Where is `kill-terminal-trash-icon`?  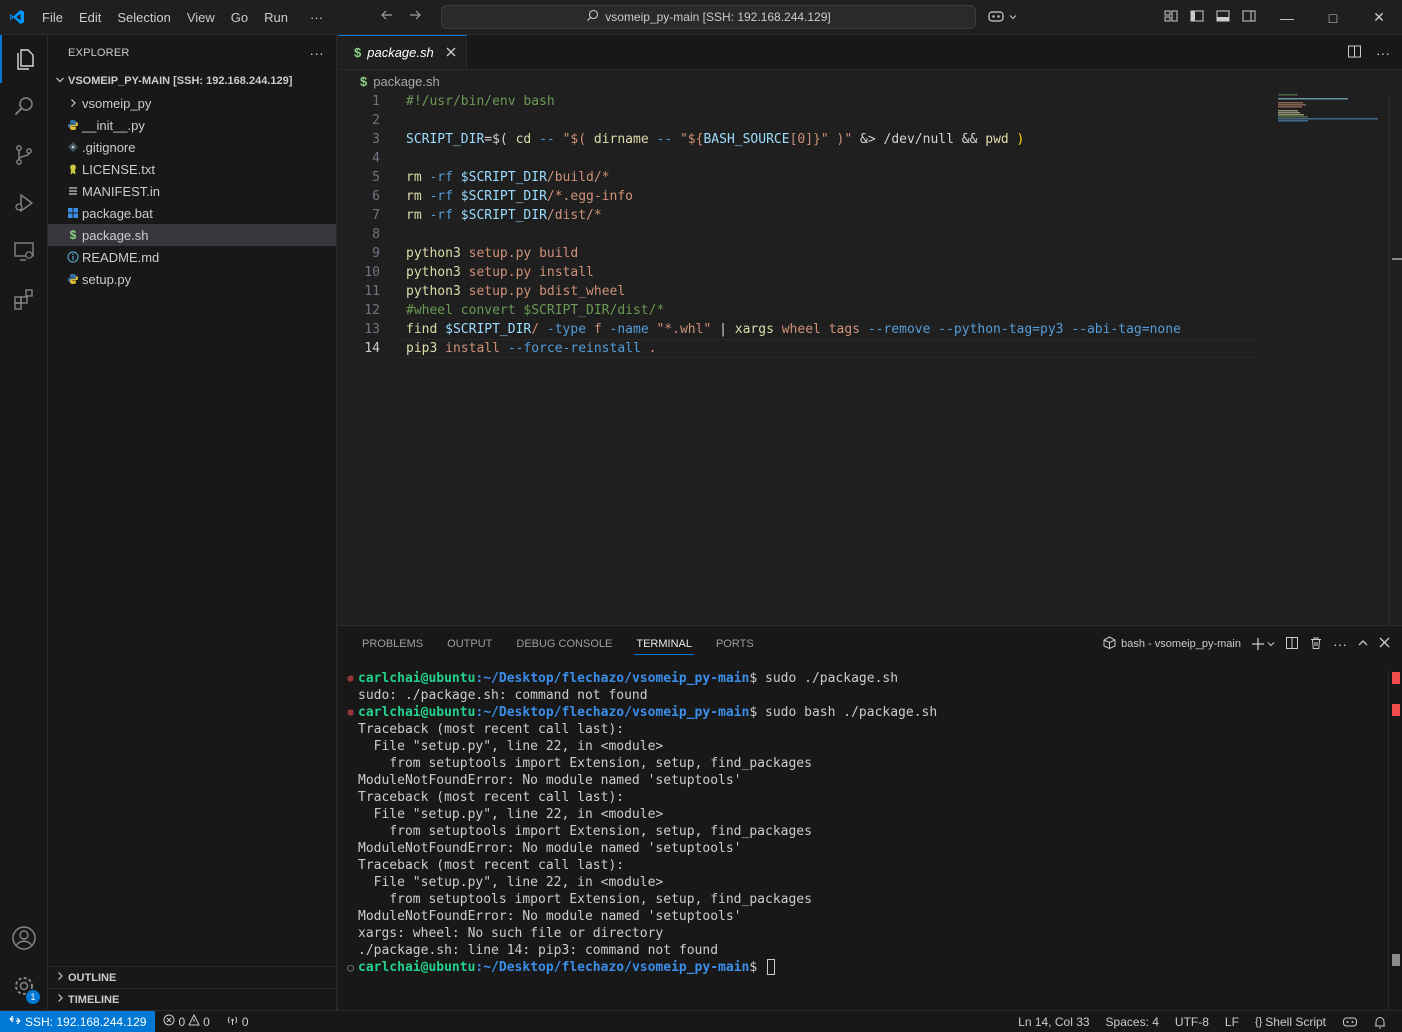
kill-terminal-trash-icon is located at coordinates (1316, 644).